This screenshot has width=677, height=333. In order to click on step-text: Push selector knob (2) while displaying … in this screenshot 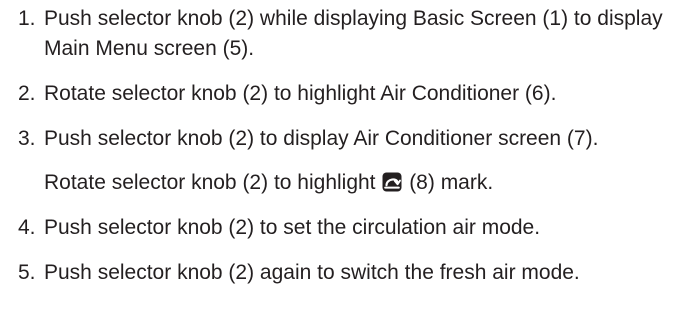, I will do `click(353, 33)`.